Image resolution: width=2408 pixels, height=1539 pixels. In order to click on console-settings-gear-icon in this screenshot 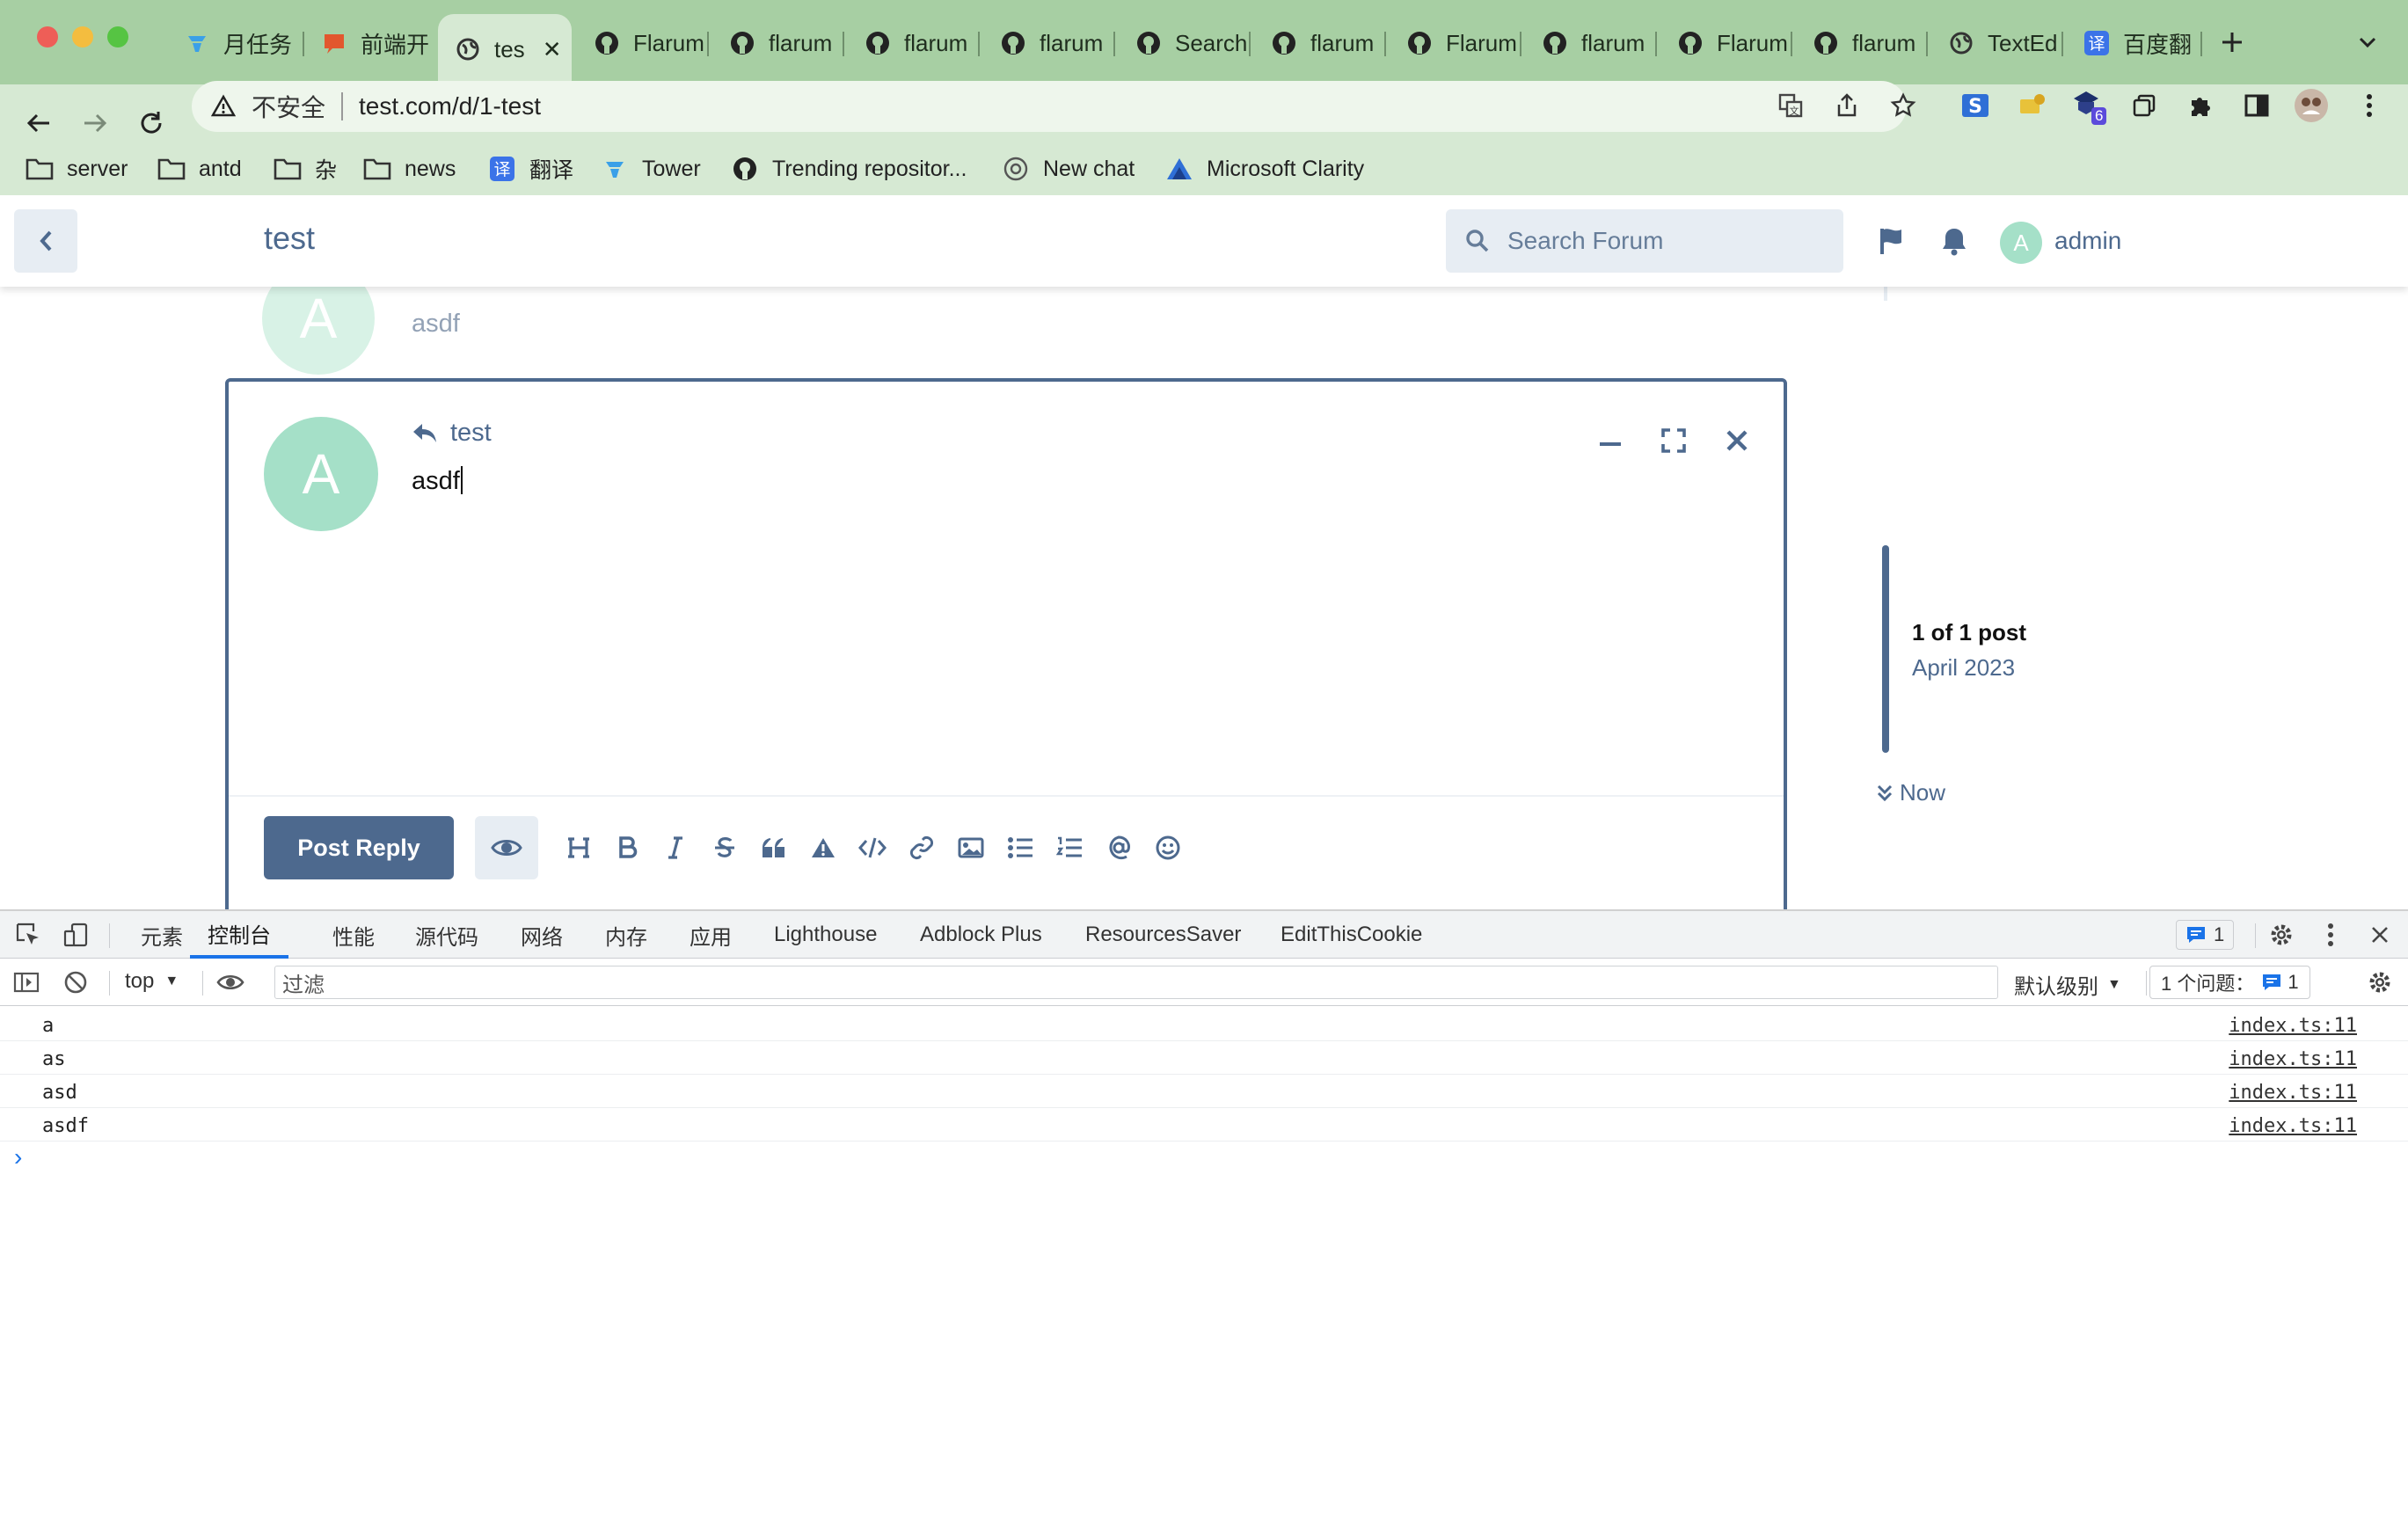, I will do `click(2379, 982)`.